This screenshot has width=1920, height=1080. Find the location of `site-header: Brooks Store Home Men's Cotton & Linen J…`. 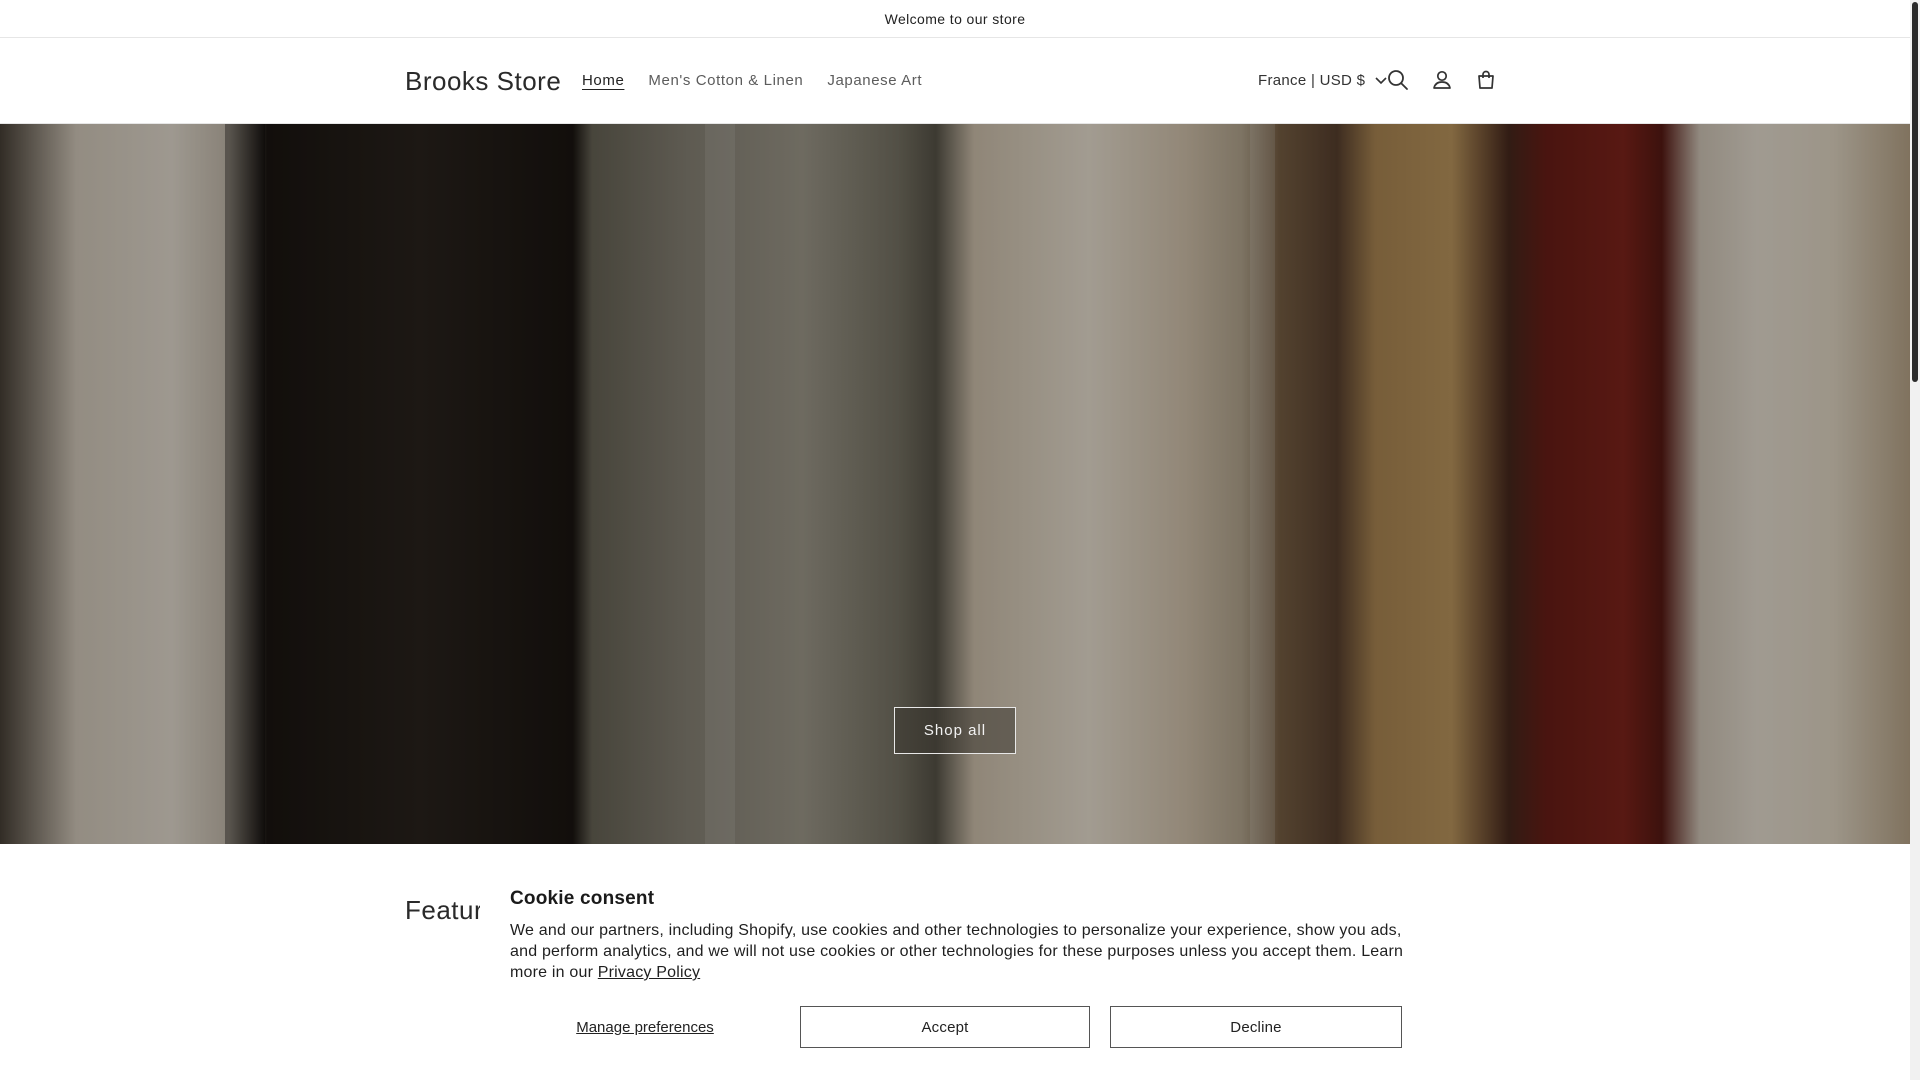

site-header: Brooks Store Home Men's Cotton & Linen J… is located at coordinates (955, 81).